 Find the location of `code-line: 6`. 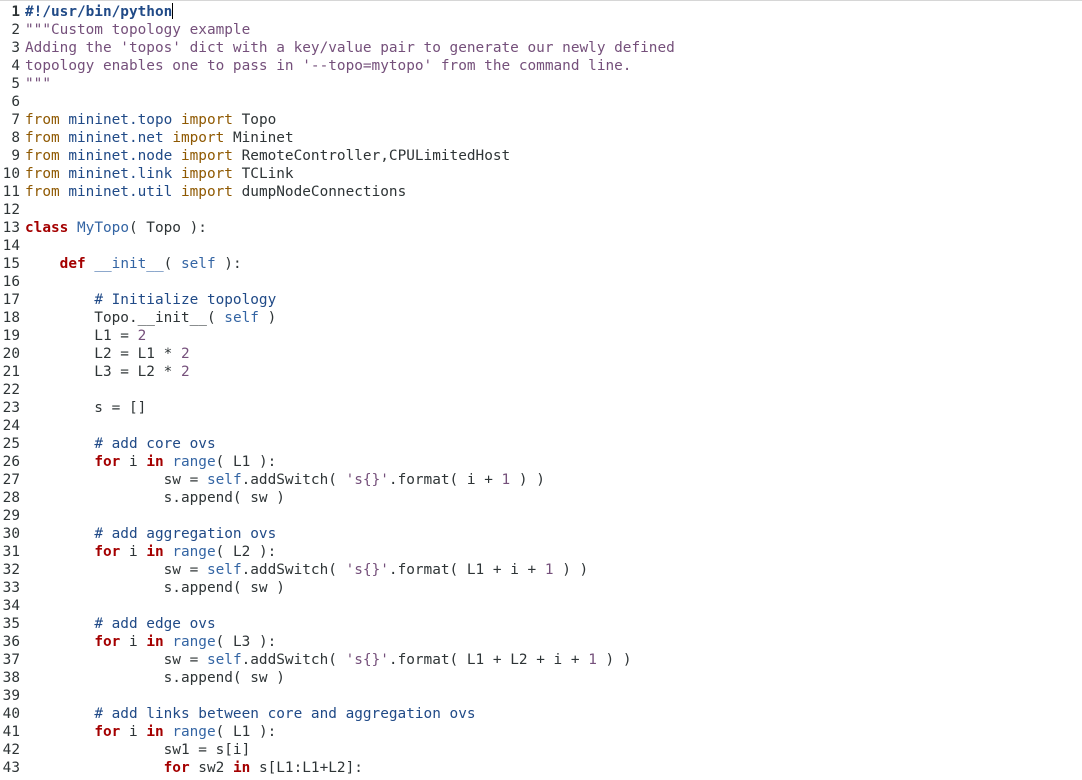

code-line: 6 is located at coordinates (541, 102).